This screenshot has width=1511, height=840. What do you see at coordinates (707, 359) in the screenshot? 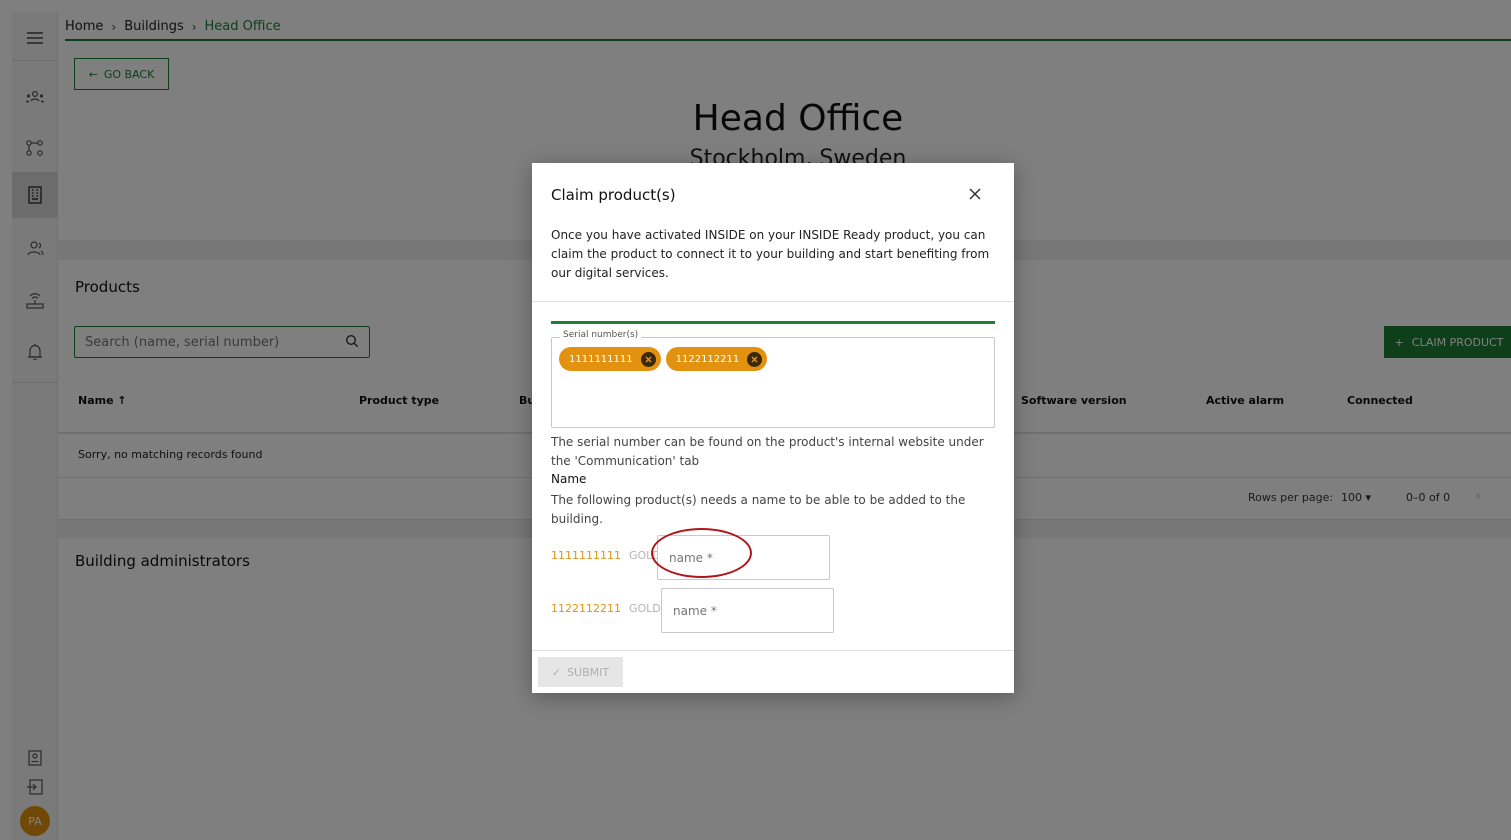
I see `chip-label: 1122112211` at bounding box center [707, 359].